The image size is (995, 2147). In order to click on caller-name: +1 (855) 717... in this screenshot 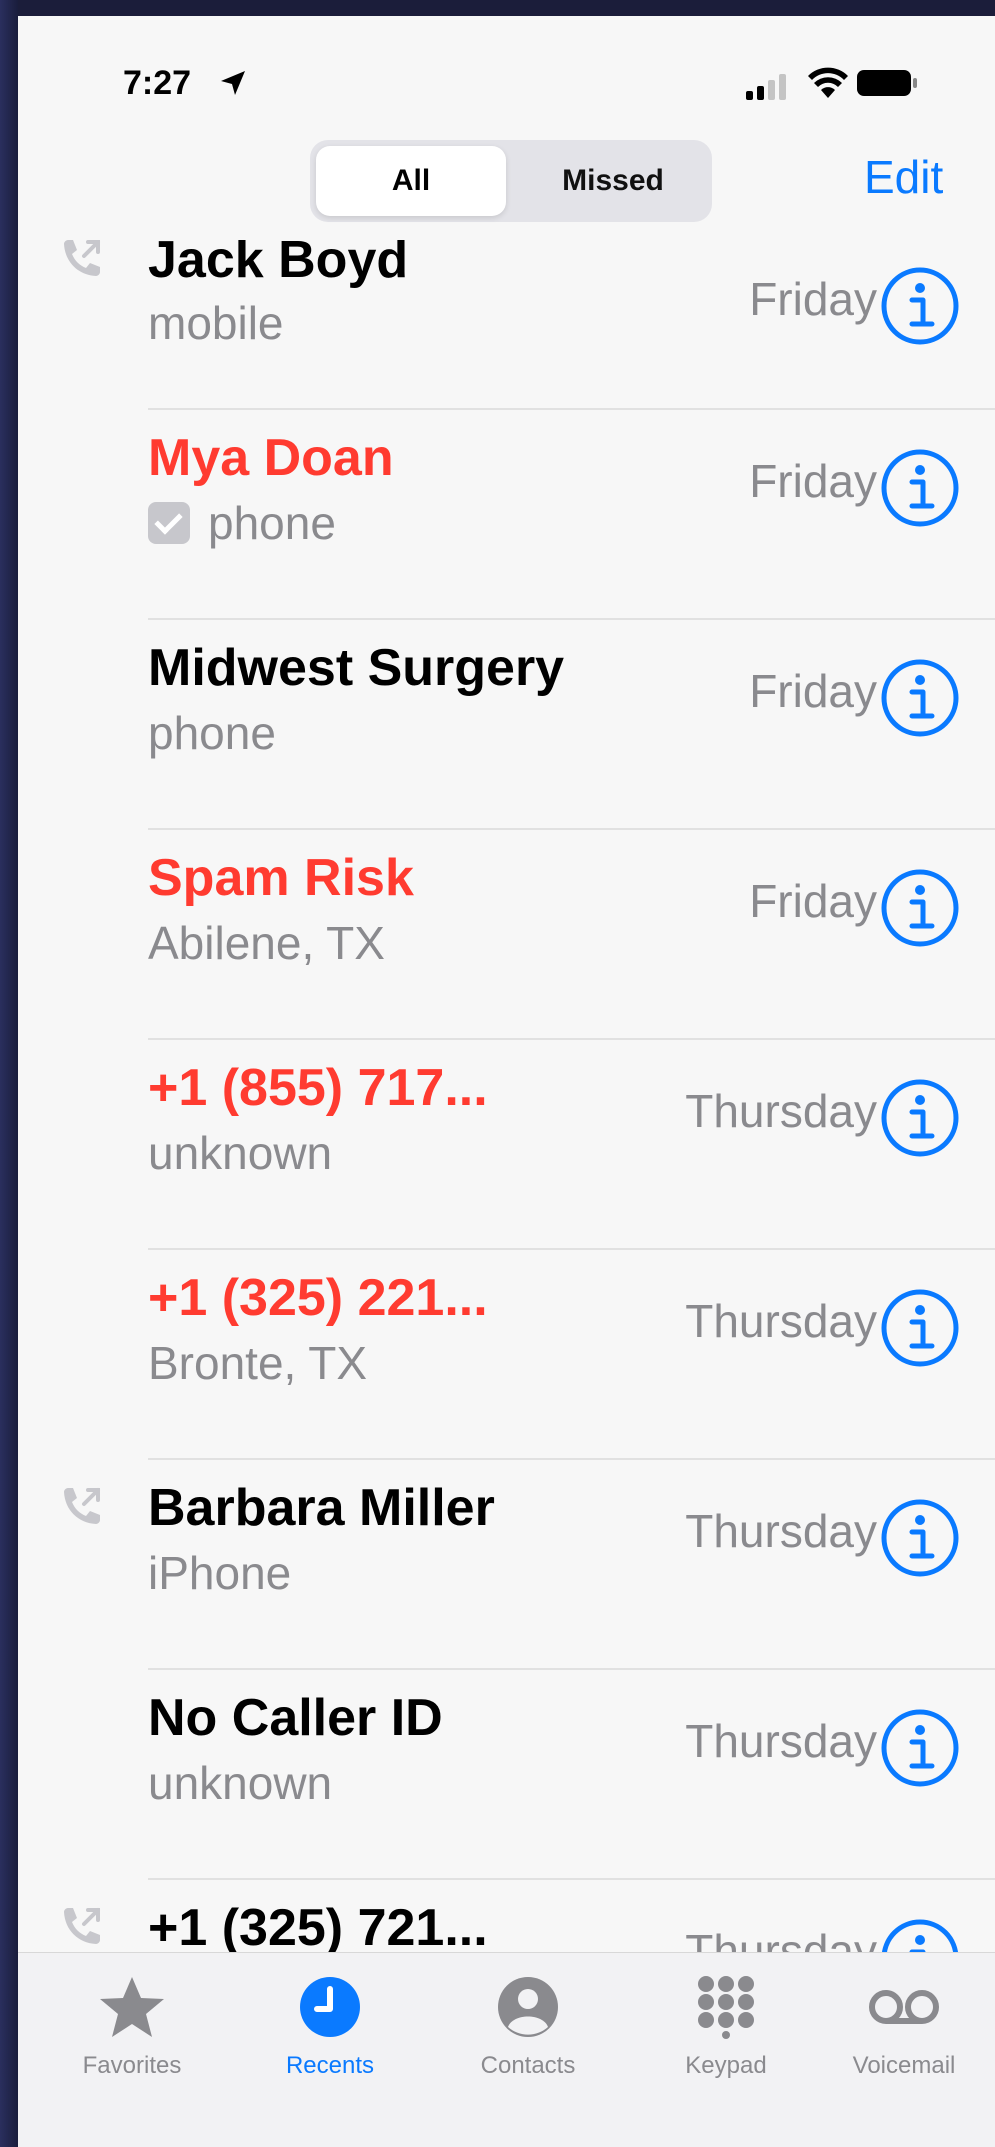, I will do `click(318, 1088)`.